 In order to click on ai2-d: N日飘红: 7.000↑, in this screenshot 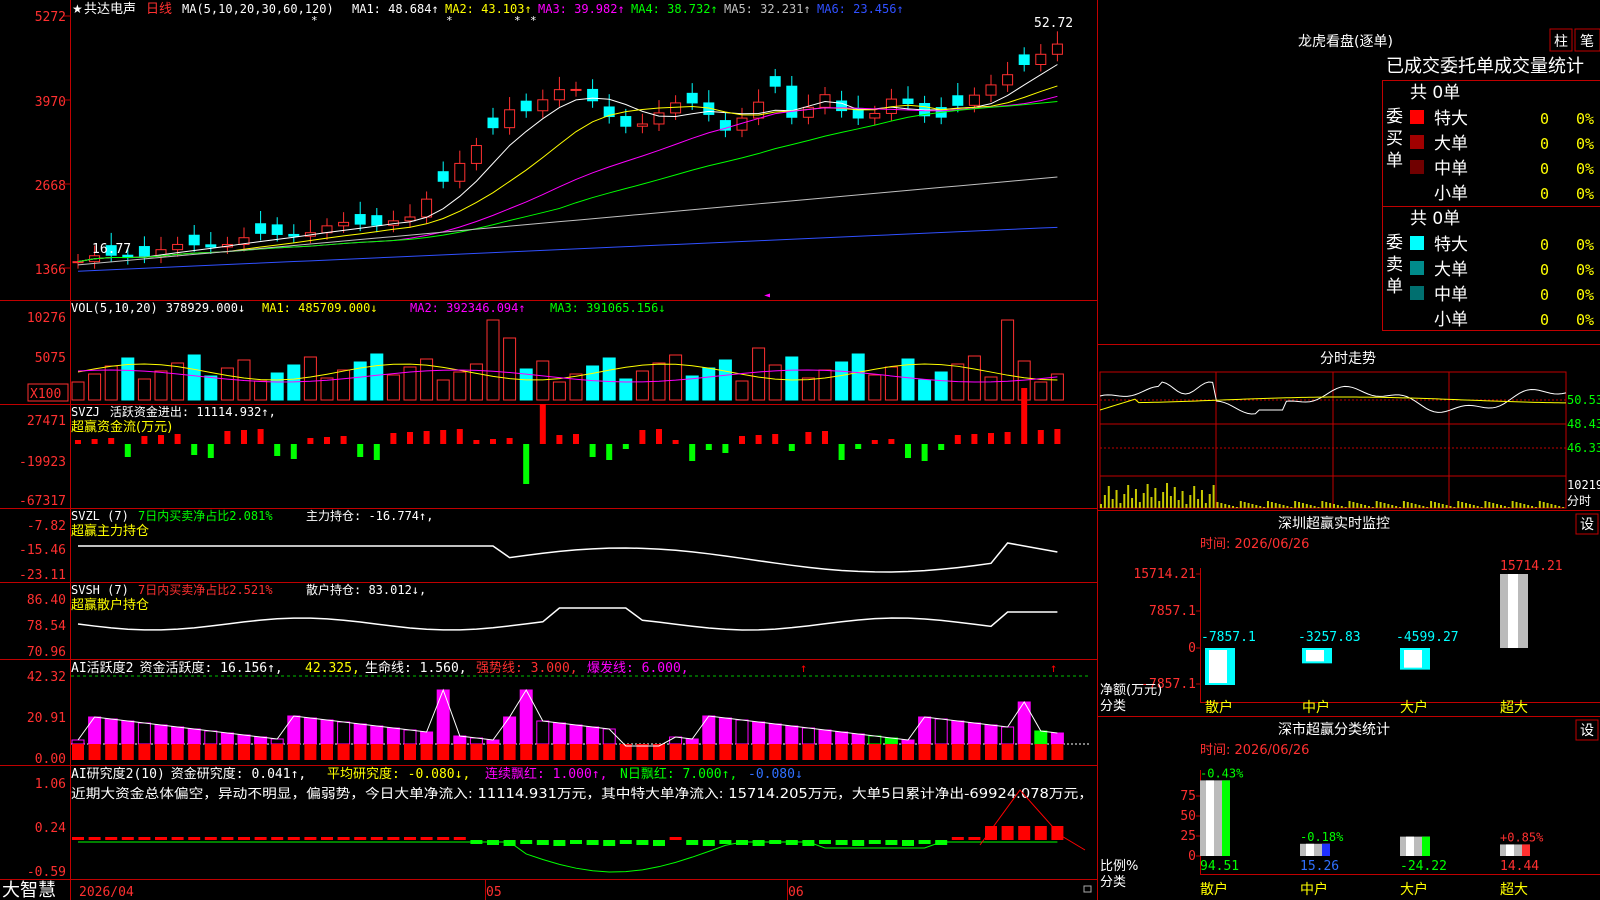, I will do `click(678, 774)`.